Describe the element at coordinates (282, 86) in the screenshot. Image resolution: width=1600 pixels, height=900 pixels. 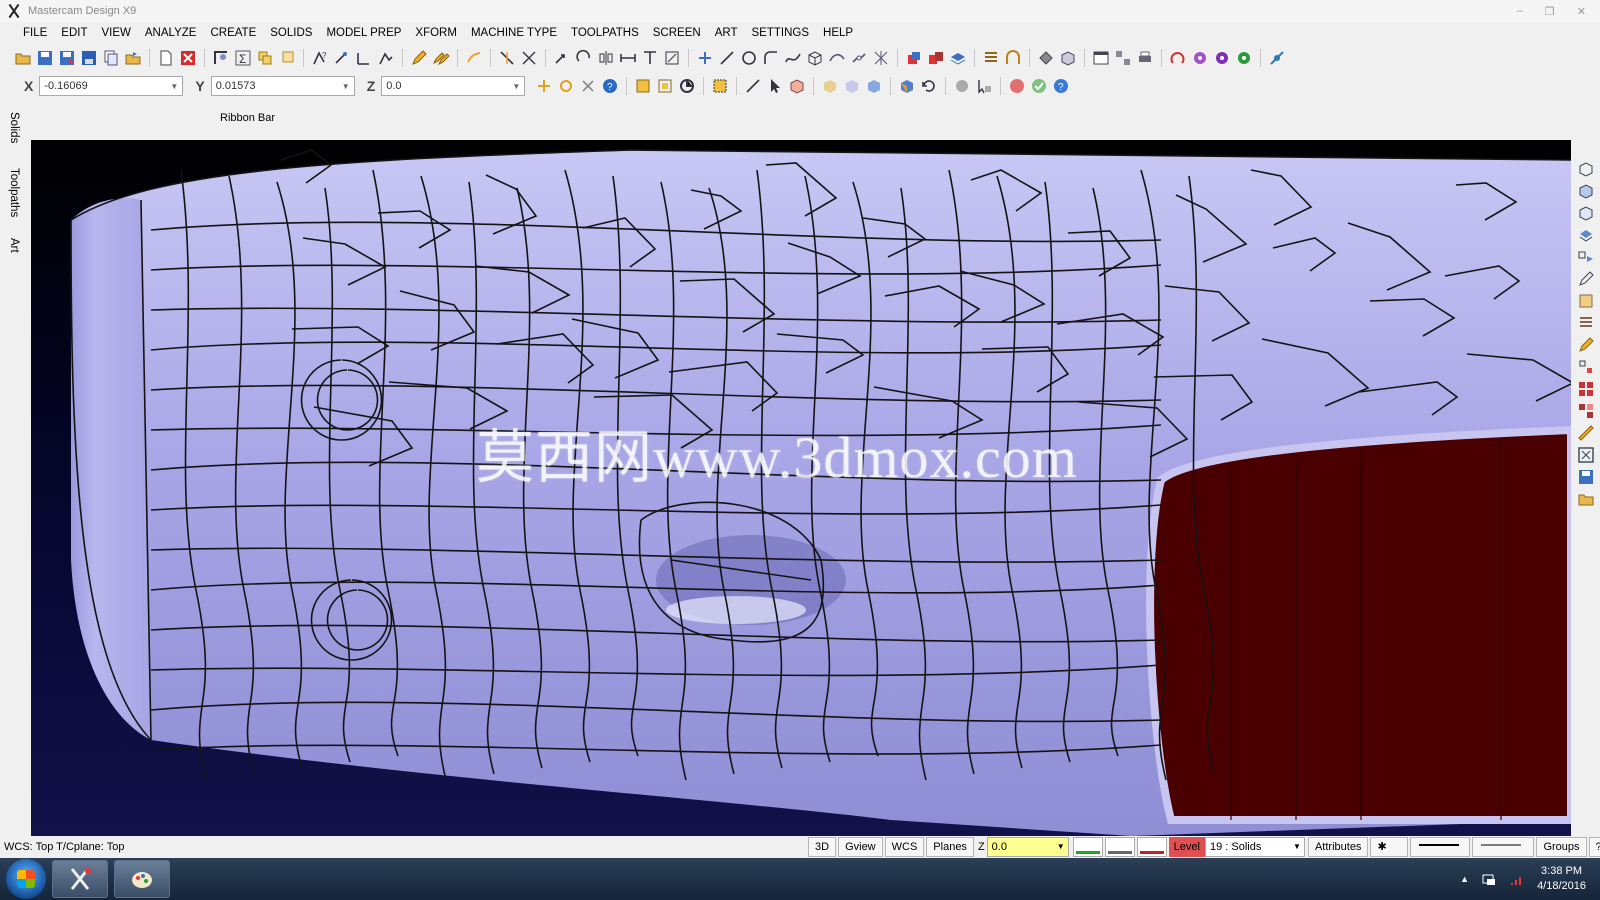
I see `y-coord-input: 0.01573 ▼` at that location.